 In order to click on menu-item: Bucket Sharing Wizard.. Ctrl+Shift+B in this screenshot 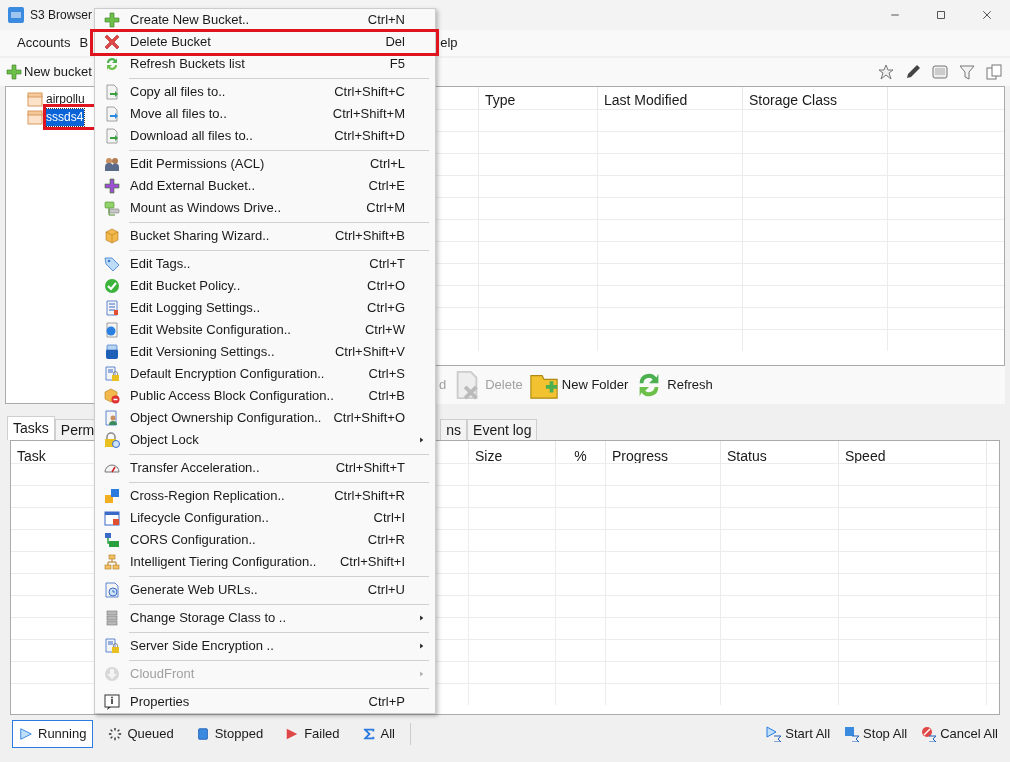, I will do `click(265, 236)`.